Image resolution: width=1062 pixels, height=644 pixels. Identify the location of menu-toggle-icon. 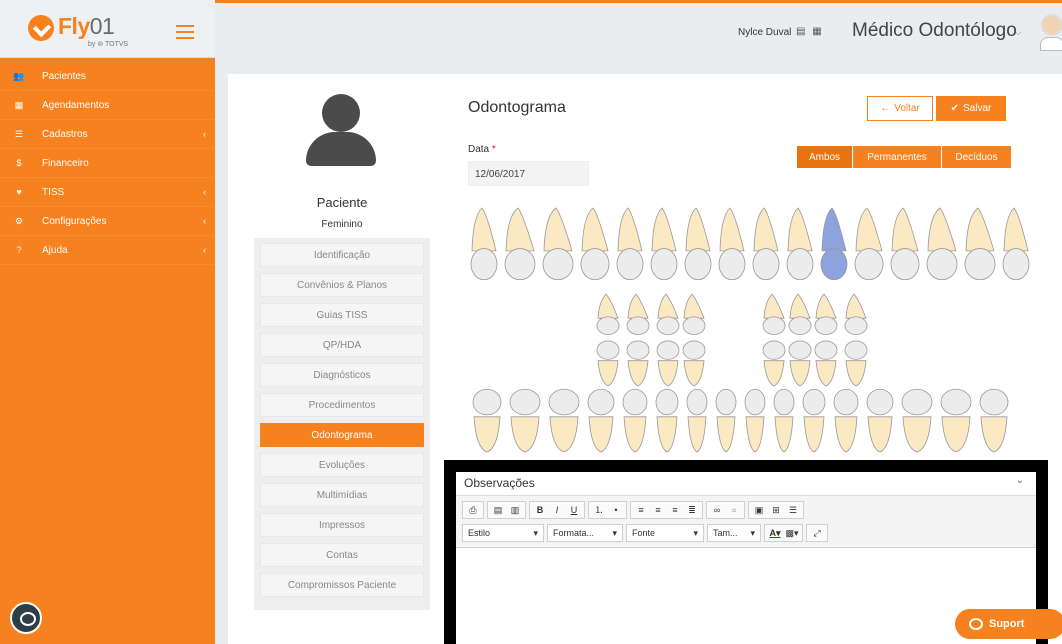
(185, 32).